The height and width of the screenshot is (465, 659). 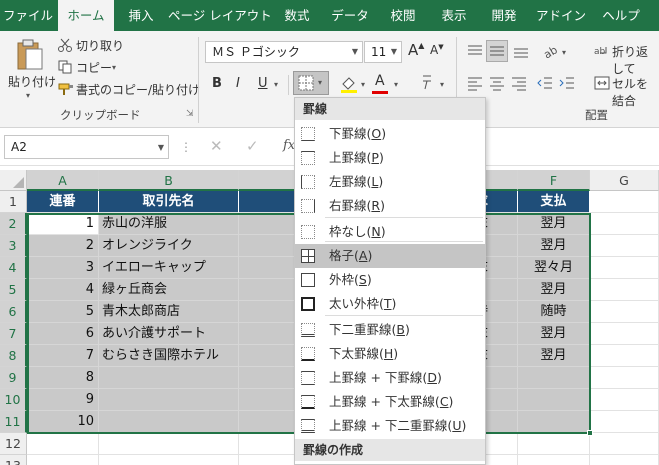 I want to click on table-cell-number: 2, so click(x=63, y=246).